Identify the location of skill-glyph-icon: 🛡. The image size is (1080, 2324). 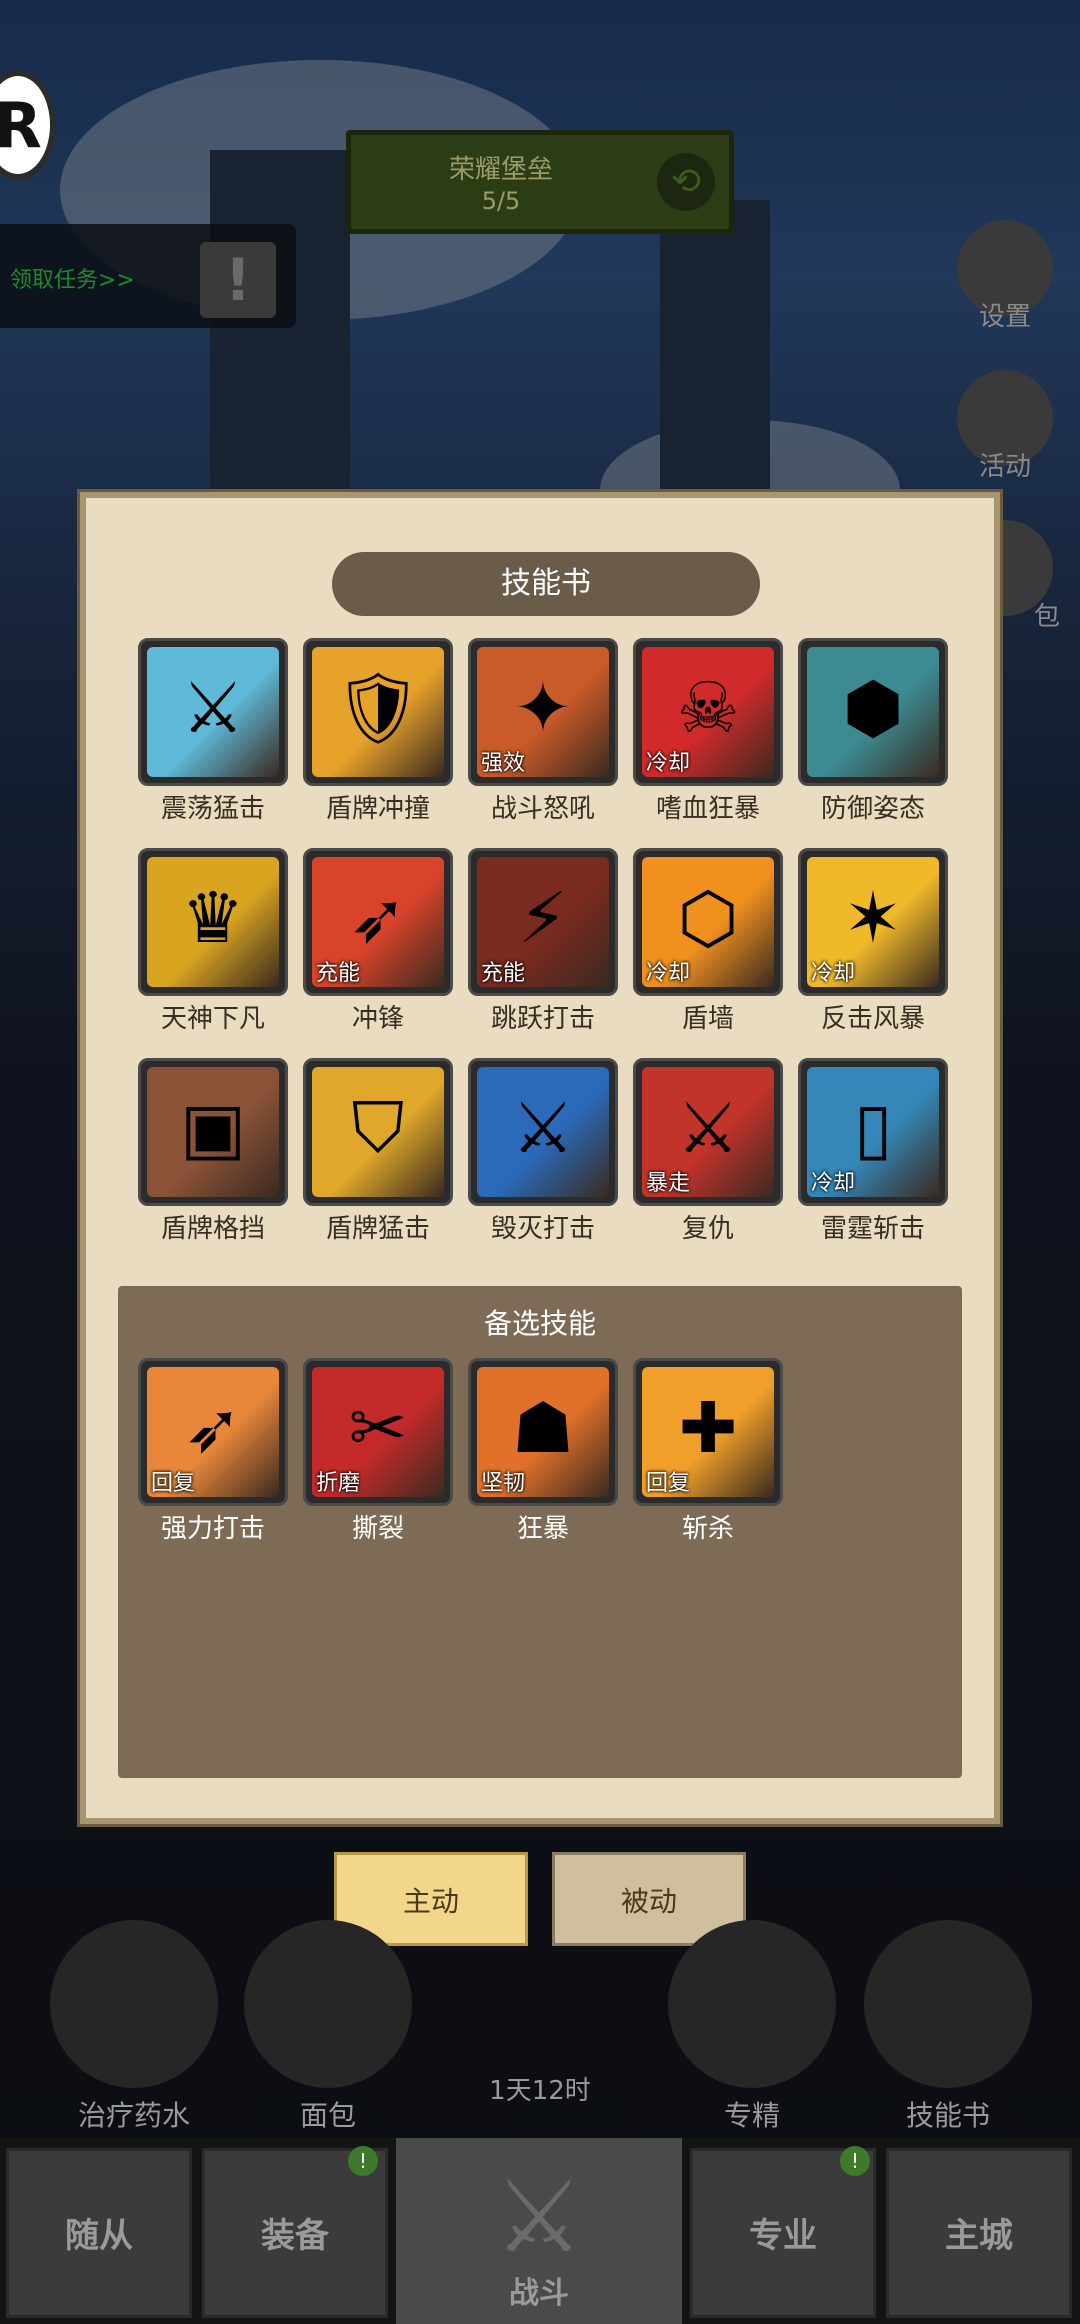
(378, 708).